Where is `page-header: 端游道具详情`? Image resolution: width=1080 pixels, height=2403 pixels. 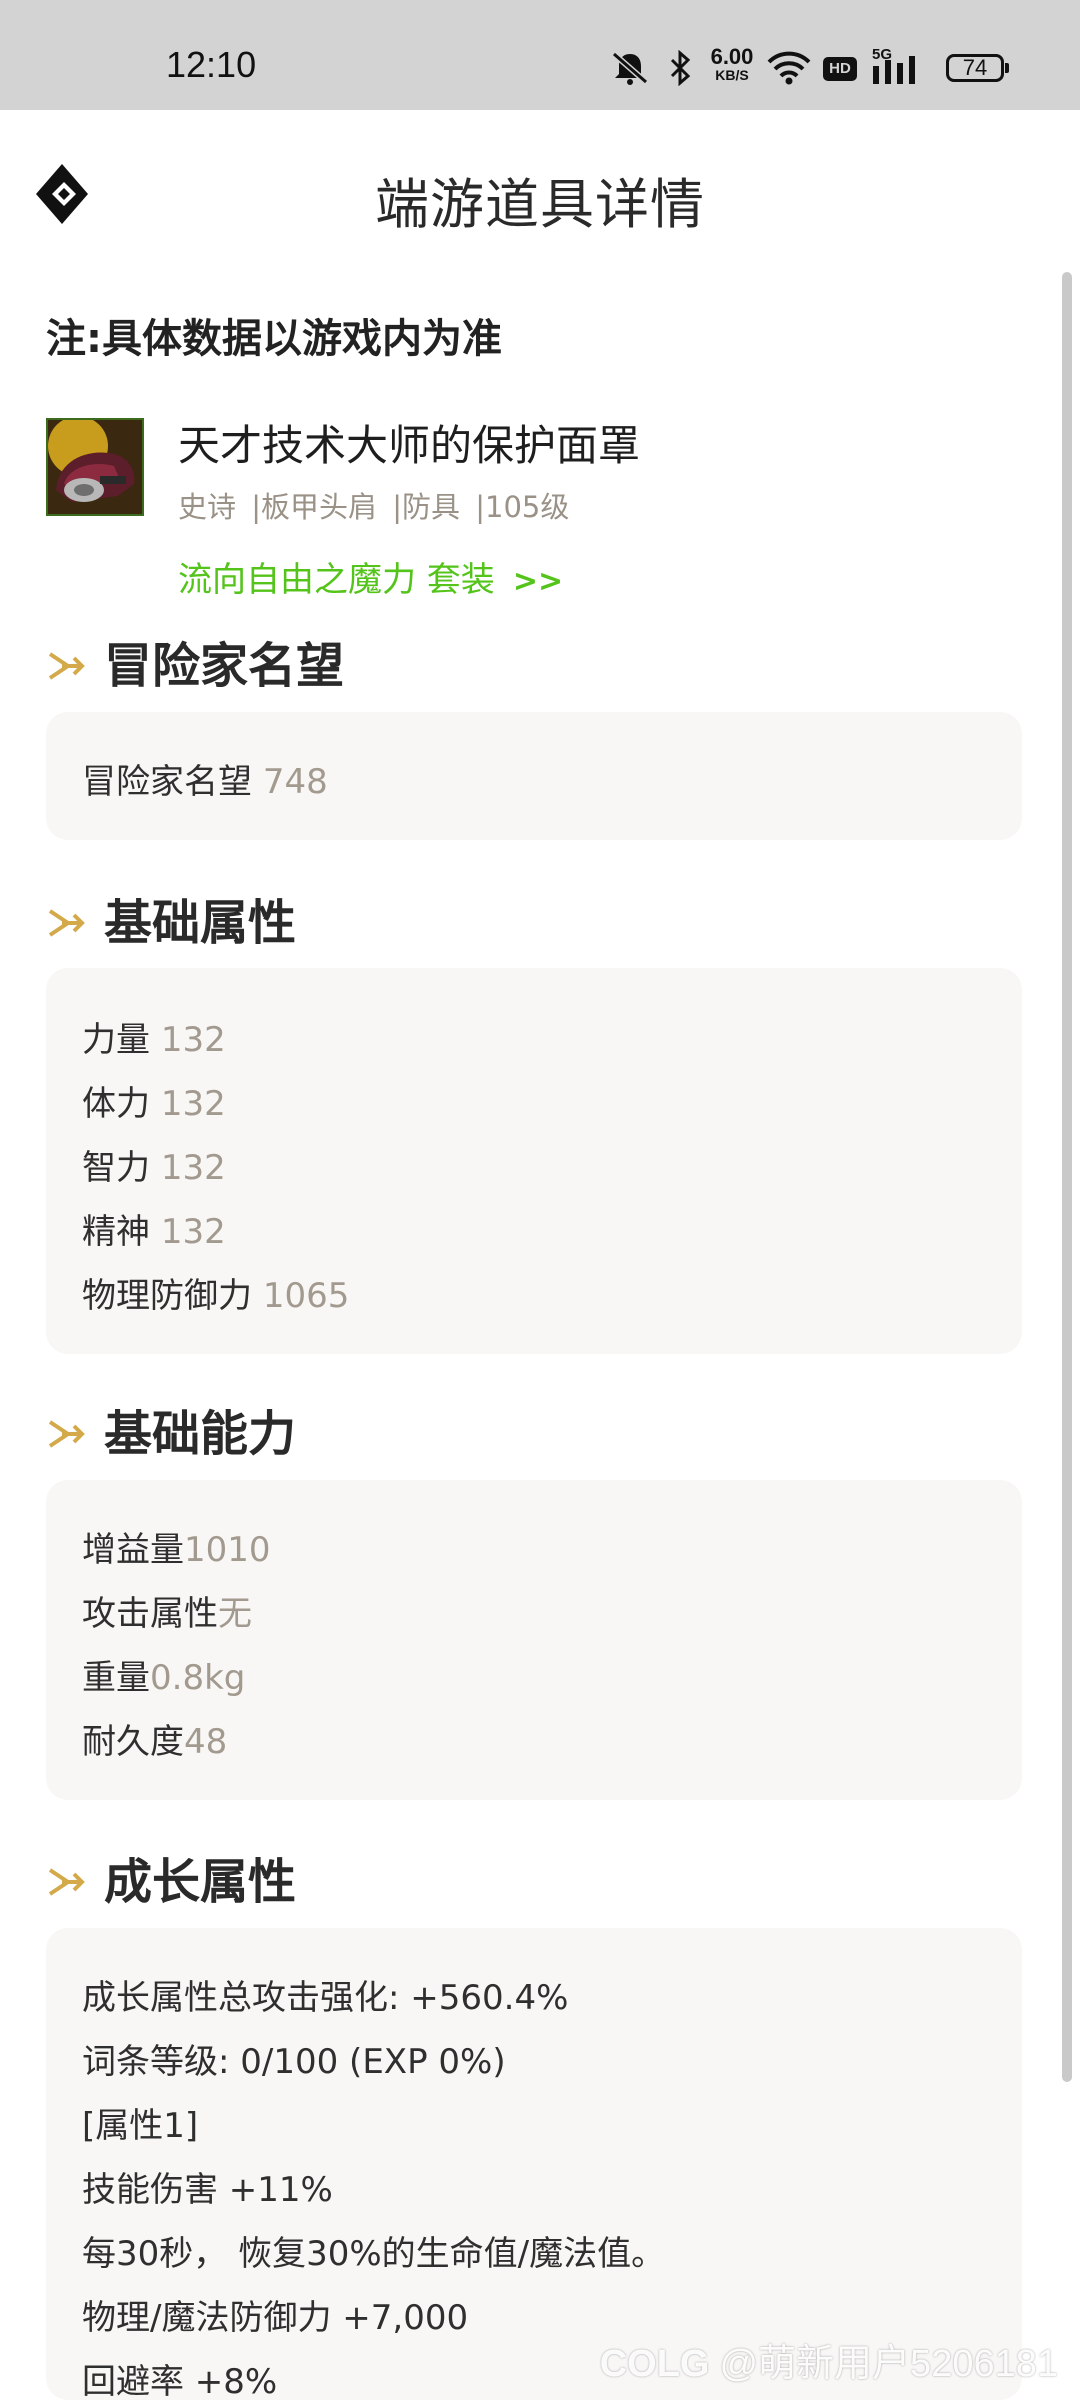 page-header: 端游道具详情 is located at coordinates (540, 195).